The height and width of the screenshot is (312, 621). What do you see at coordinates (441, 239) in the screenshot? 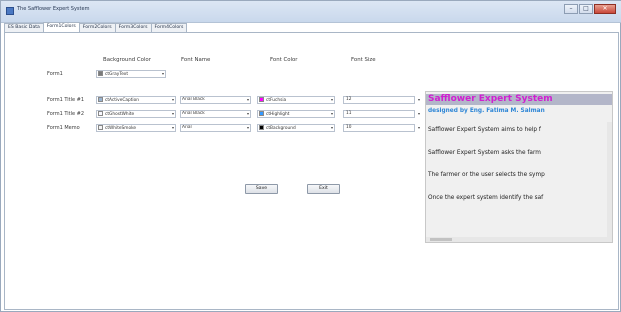
I see `scroll-thumb` at bounding box center [441, 239].